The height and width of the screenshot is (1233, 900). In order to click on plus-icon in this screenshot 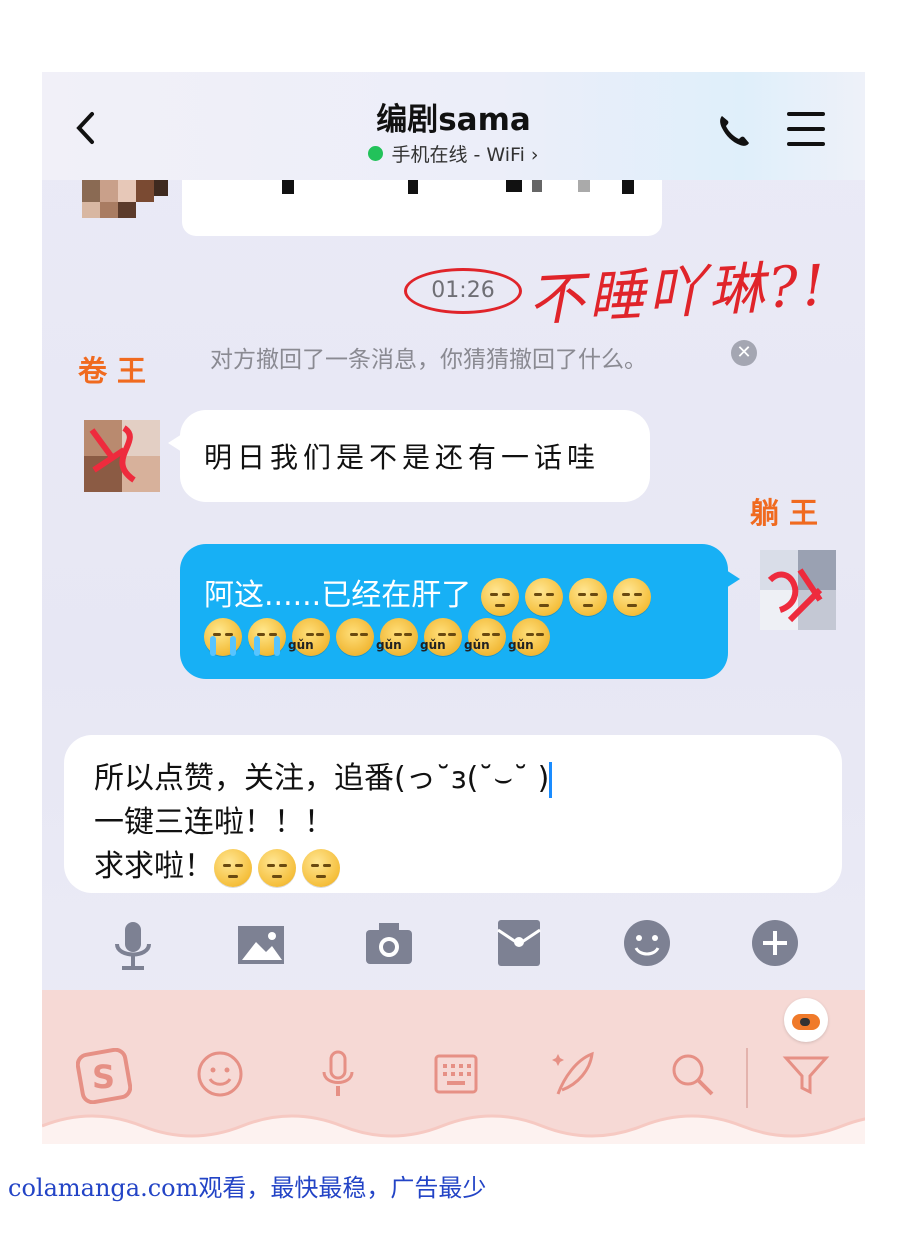, I will do `click(775, 943)`.